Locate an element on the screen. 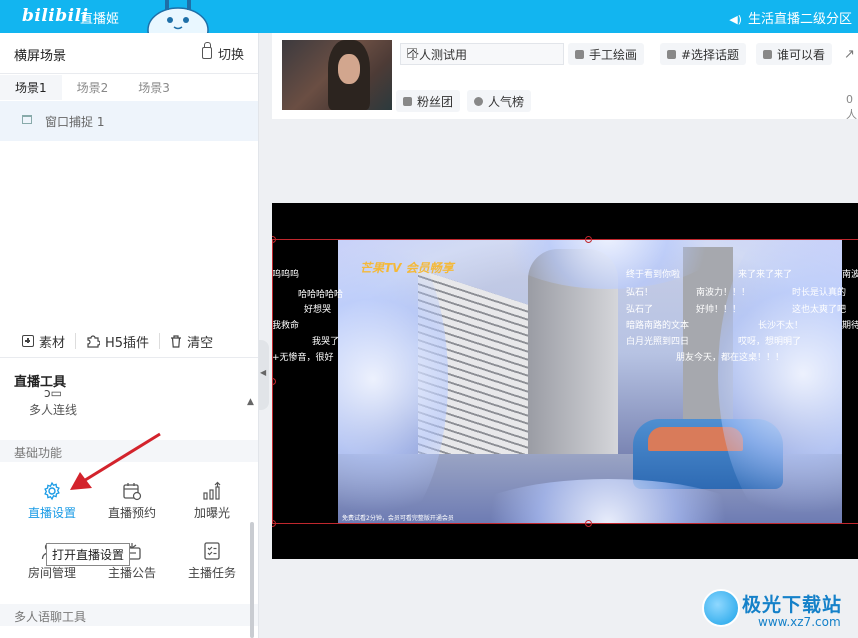 The width and height of the screenshot is (858, 638). danmaku-comment: 时长是认真的 is located at coordinates (819, 293).